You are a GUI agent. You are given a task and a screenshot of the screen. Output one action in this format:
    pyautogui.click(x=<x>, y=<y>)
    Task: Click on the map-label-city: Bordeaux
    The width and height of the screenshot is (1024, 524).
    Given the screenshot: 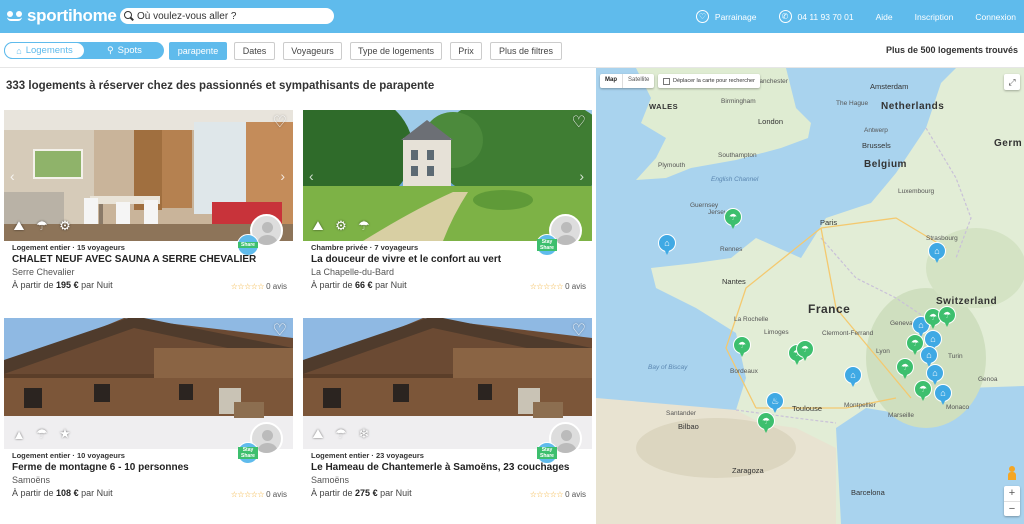 What is the action you would take?
    pyautogui.click(x=744, y=371)
    